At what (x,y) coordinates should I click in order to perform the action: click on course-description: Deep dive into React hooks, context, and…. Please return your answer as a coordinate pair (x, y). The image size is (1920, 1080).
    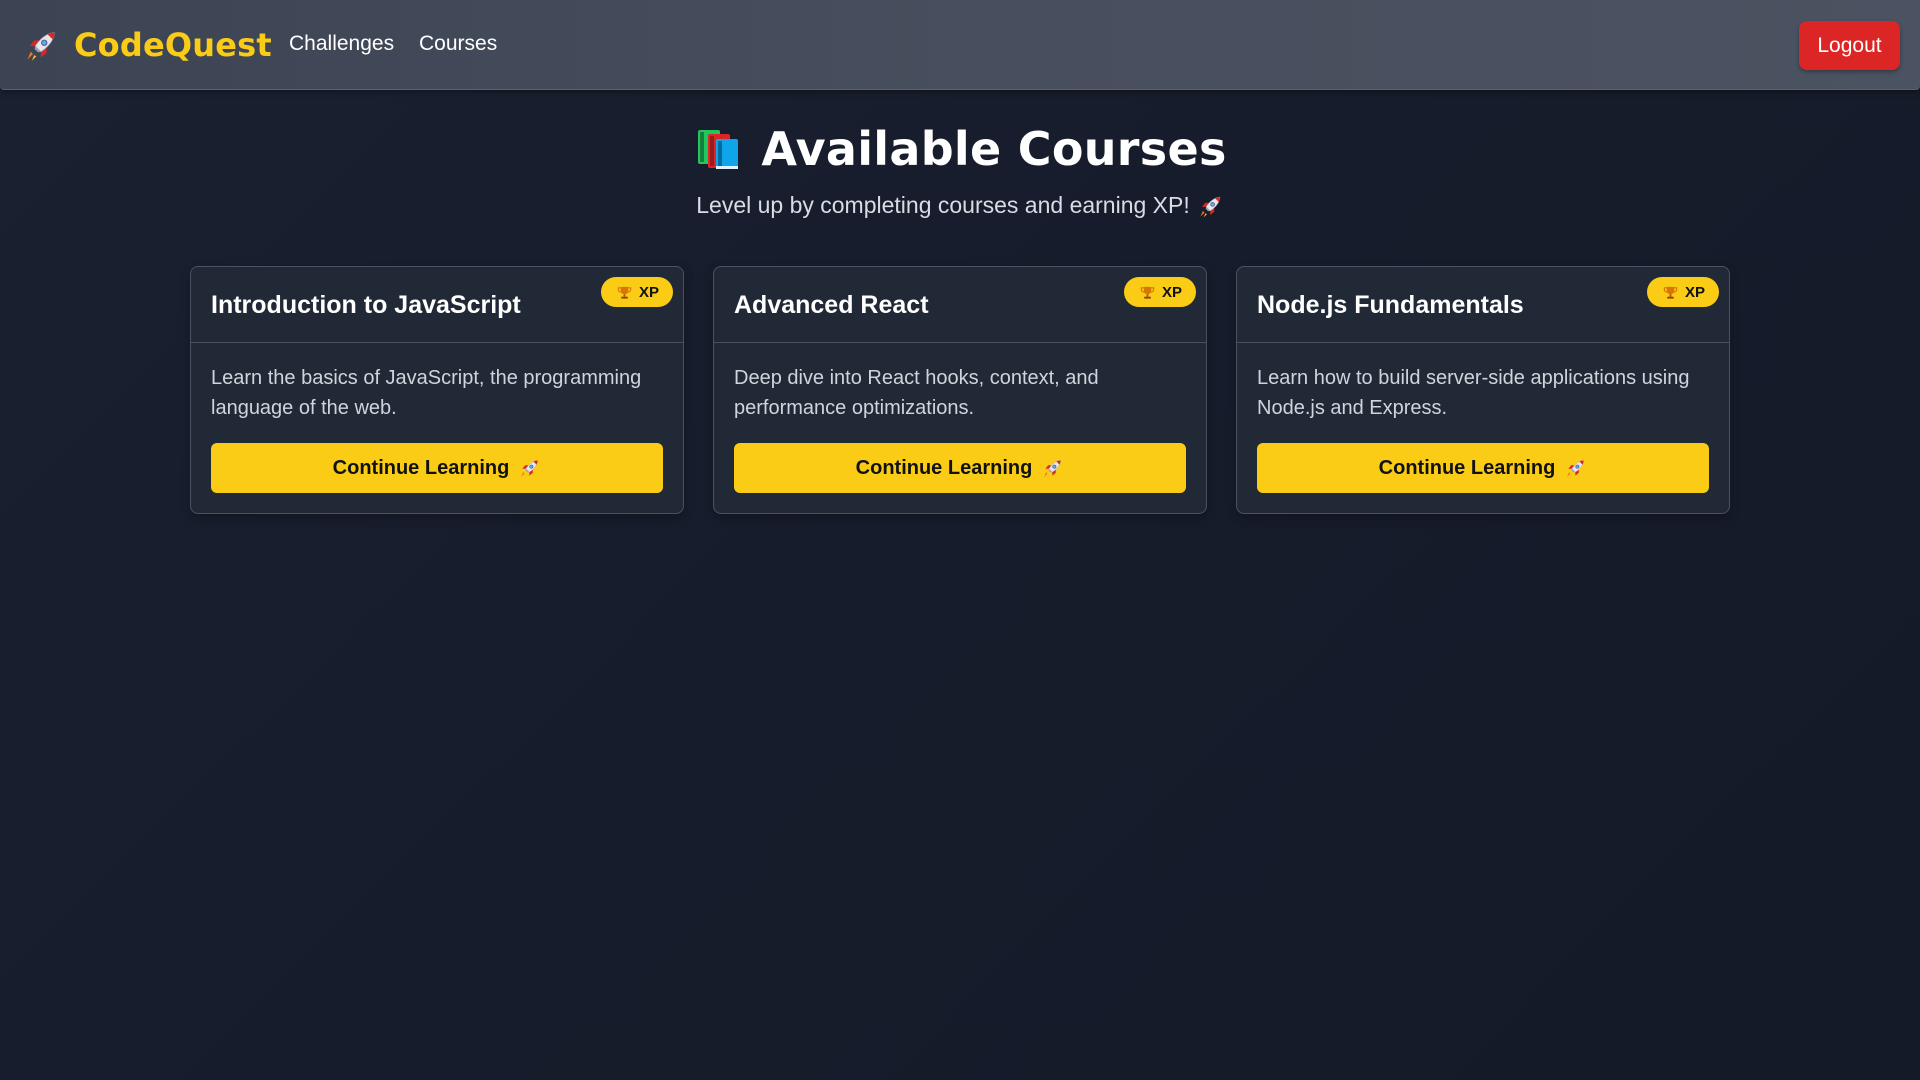
    Looking at the image, I should click on (916, 393).